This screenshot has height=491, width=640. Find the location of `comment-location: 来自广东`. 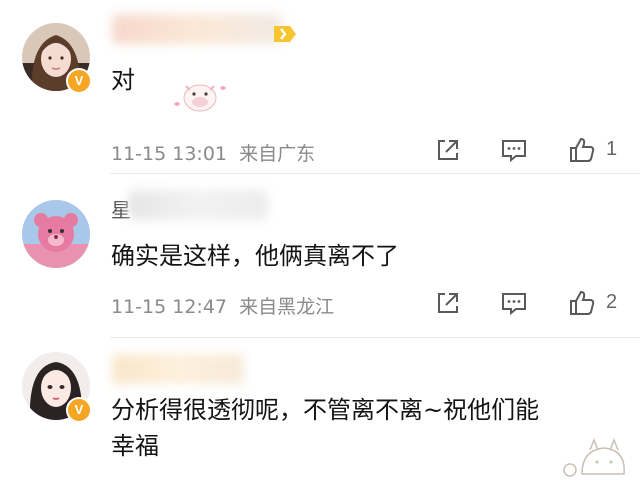

comment-location: 来自广东 is located at coordinates (277, 154).